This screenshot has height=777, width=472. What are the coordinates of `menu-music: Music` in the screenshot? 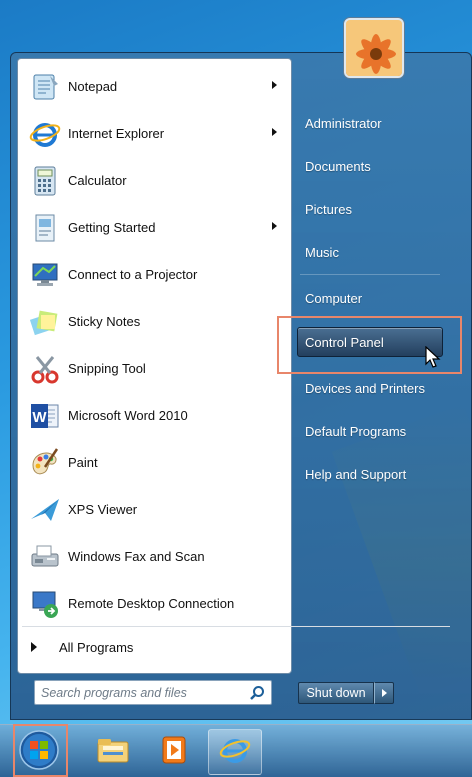 It's located at (372, 252).